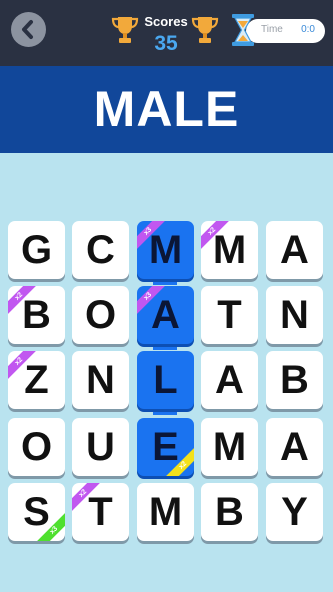  I want to click on letter-tile-selected: Ax3, so click(165, 315).